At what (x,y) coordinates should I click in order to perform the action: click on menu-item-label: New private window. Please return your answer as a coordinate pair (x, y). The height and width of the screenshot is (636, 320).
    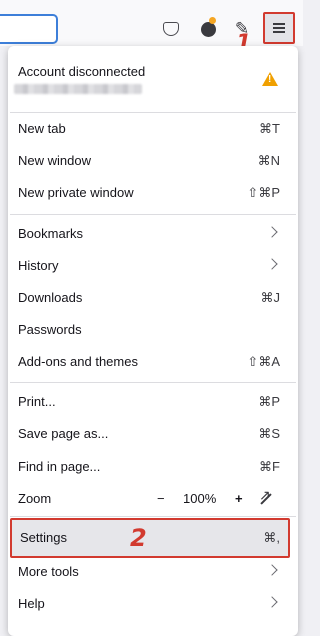
    Looking at the image, I should click on (76, 192).